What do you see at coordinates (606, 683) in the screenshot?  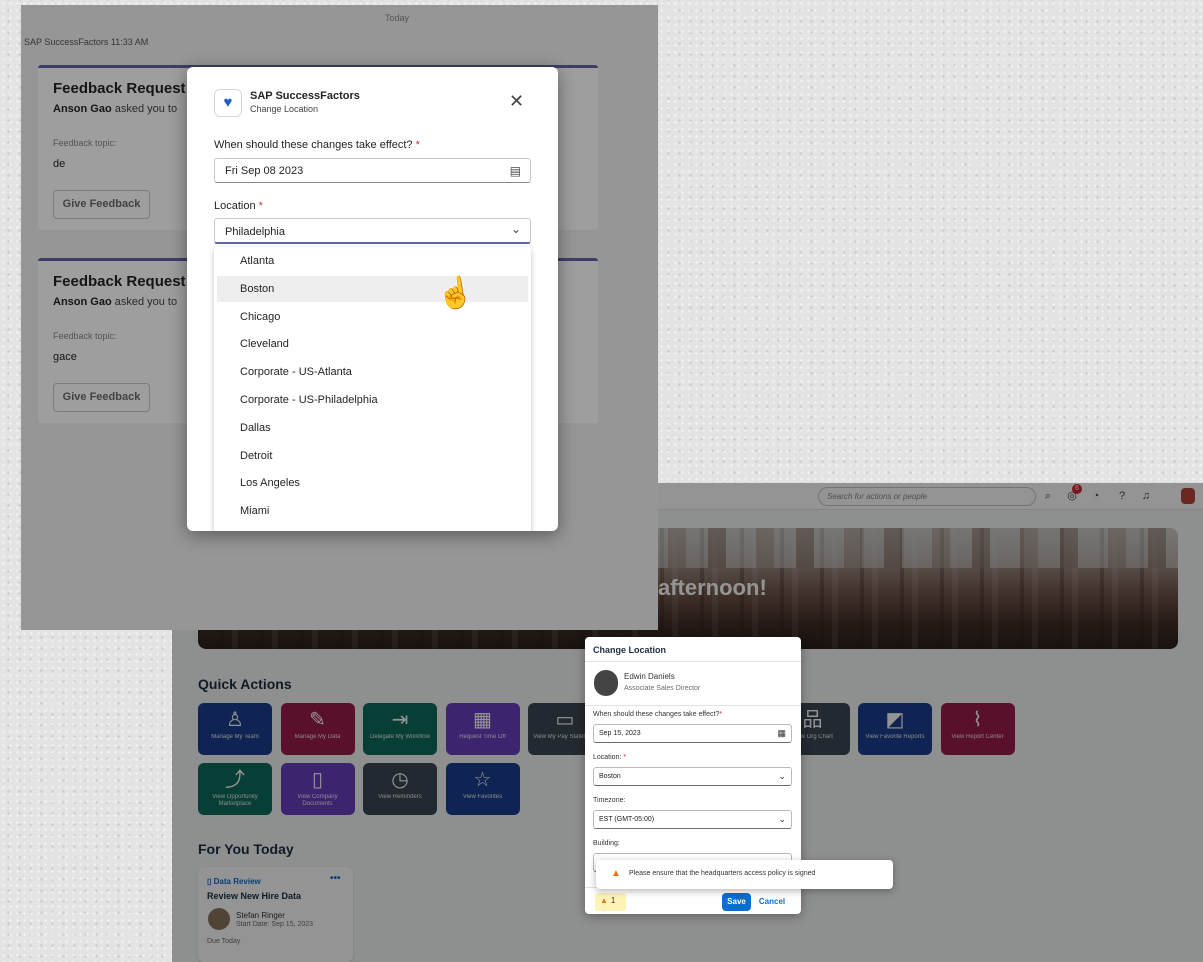 I see `employee-avatar` at bounding box center [606, 683].